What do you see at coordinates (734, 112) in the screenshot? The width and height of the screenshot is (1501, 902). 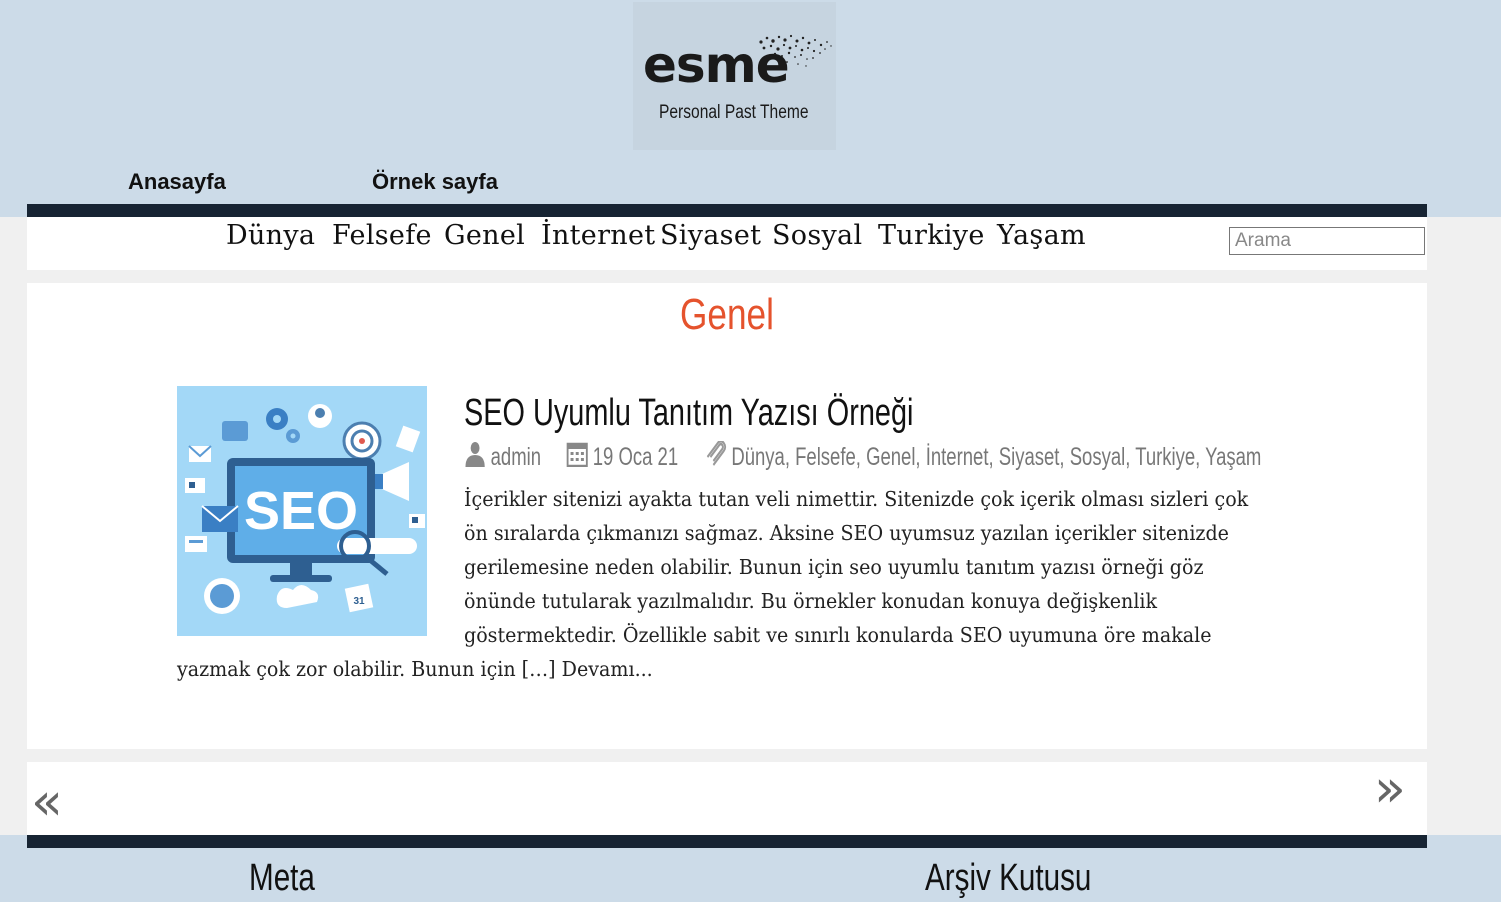 I see `logo-tagline: Personal Past Theme` at bounding box center [734, 112].